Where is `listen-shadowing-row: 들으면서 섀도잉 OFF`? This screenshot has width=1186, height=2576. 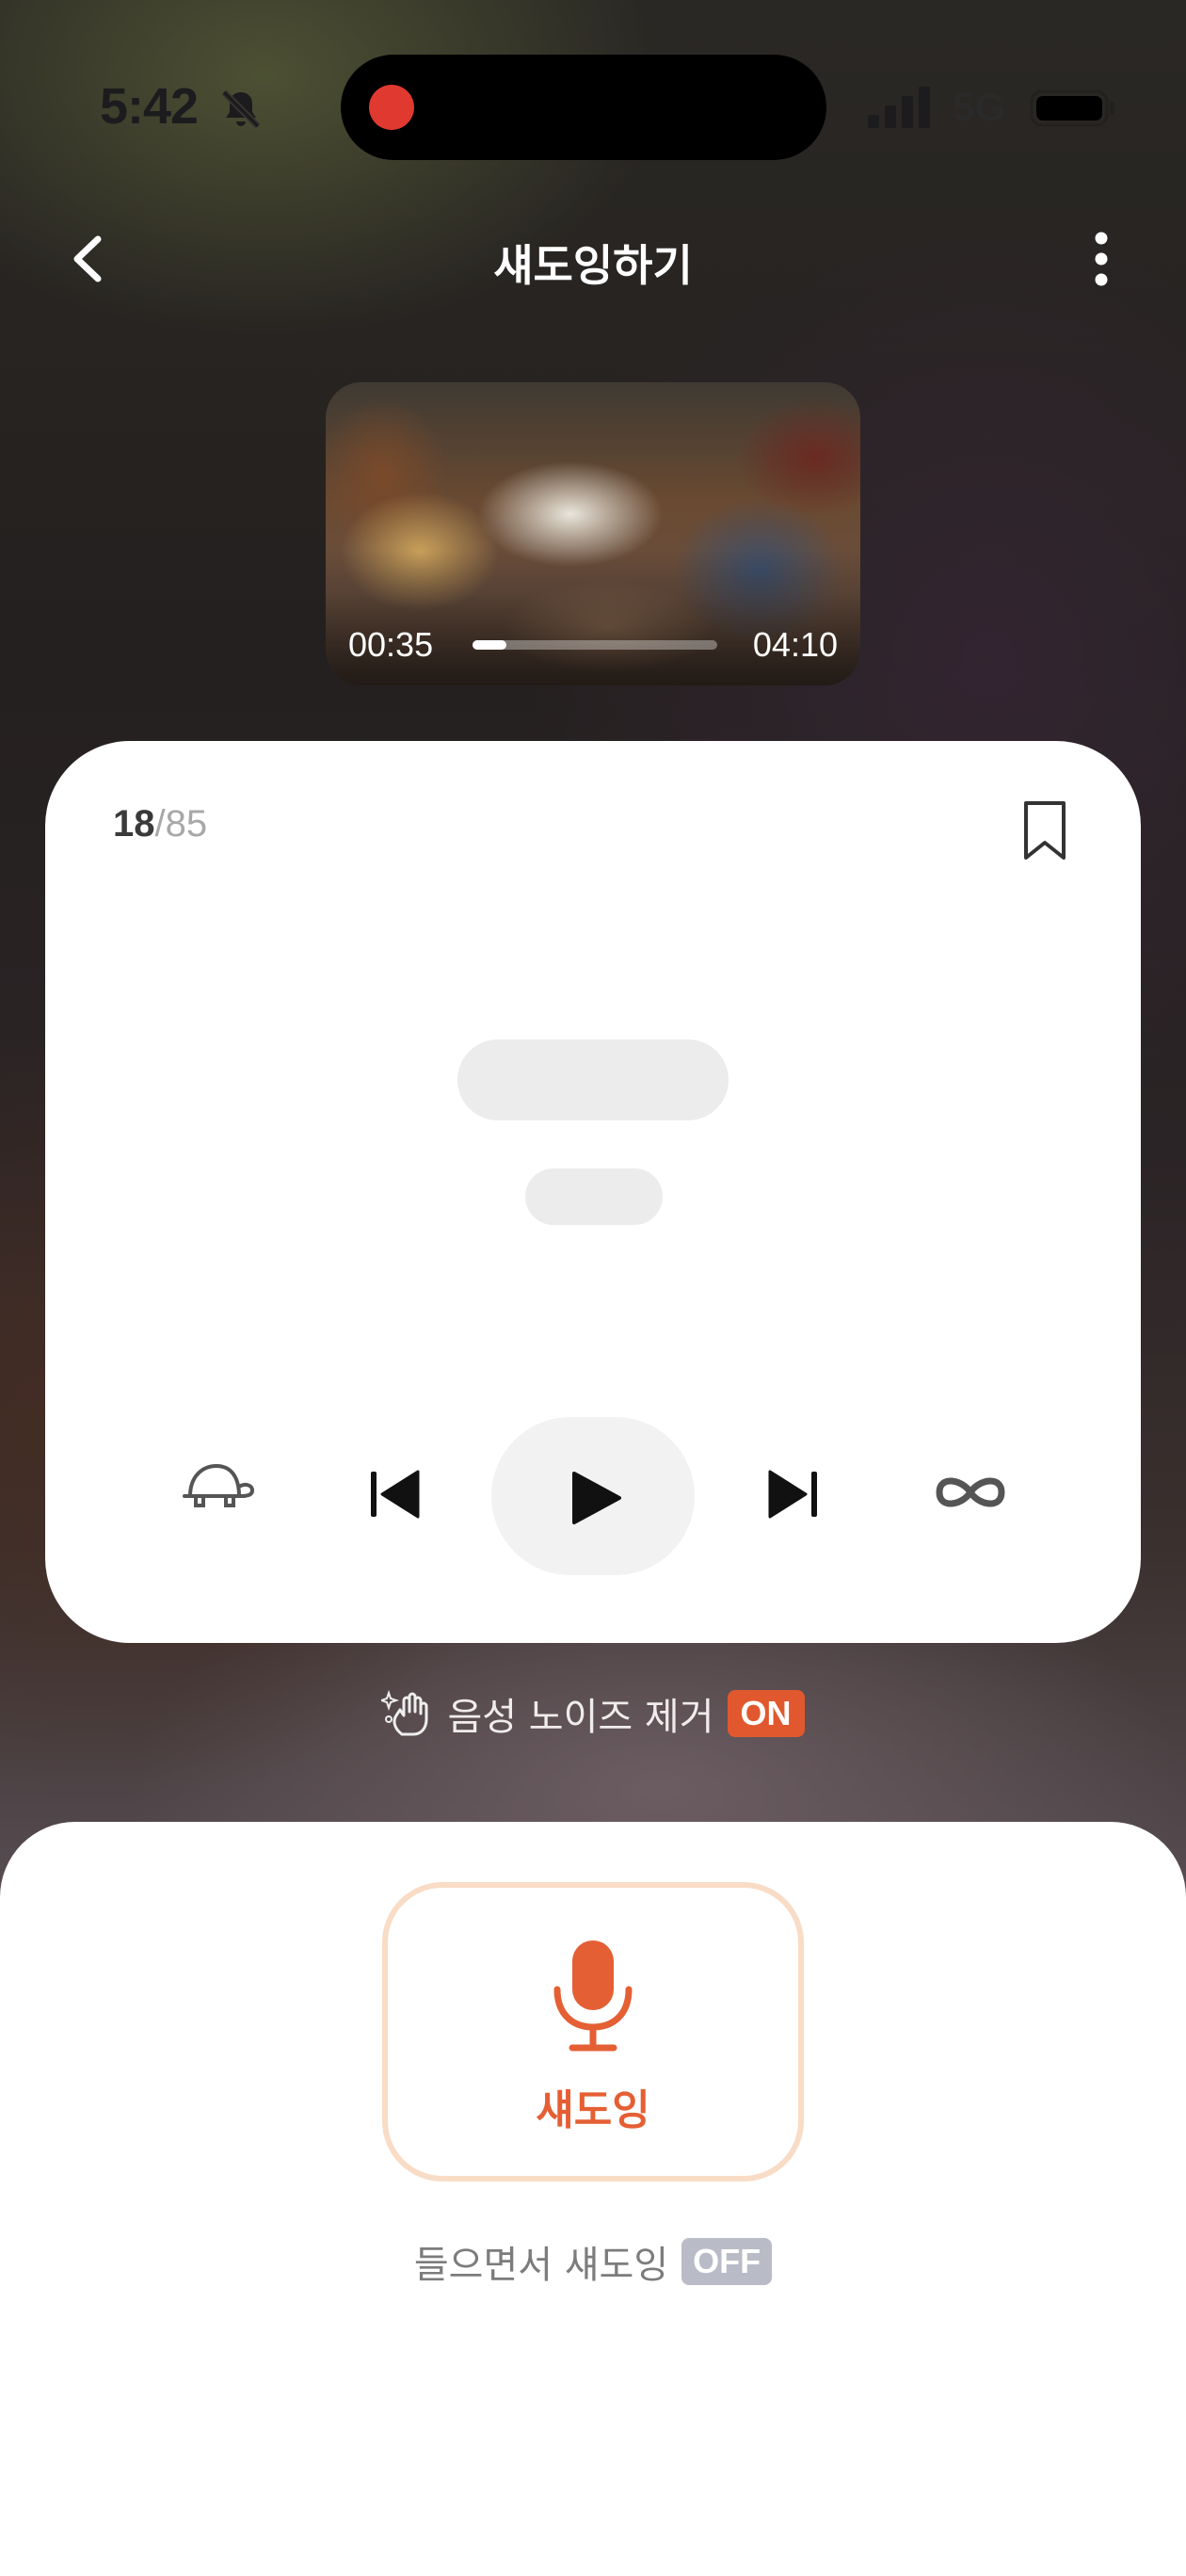
listen-shadowing-row: 들으면서 섀도잉 OFF is located at coordinates (593, 2261).